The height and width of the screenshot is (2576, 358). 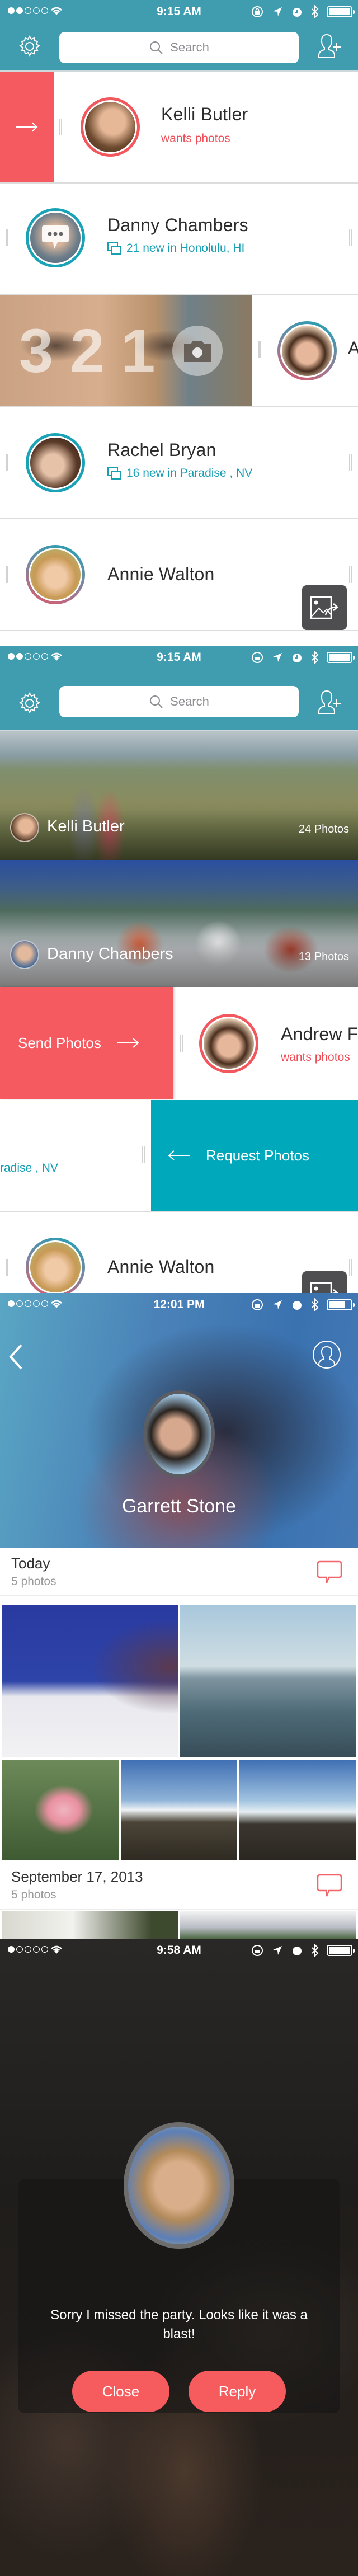 I want to click on card-name: Danny Chambers, so click(x=110, y=954).